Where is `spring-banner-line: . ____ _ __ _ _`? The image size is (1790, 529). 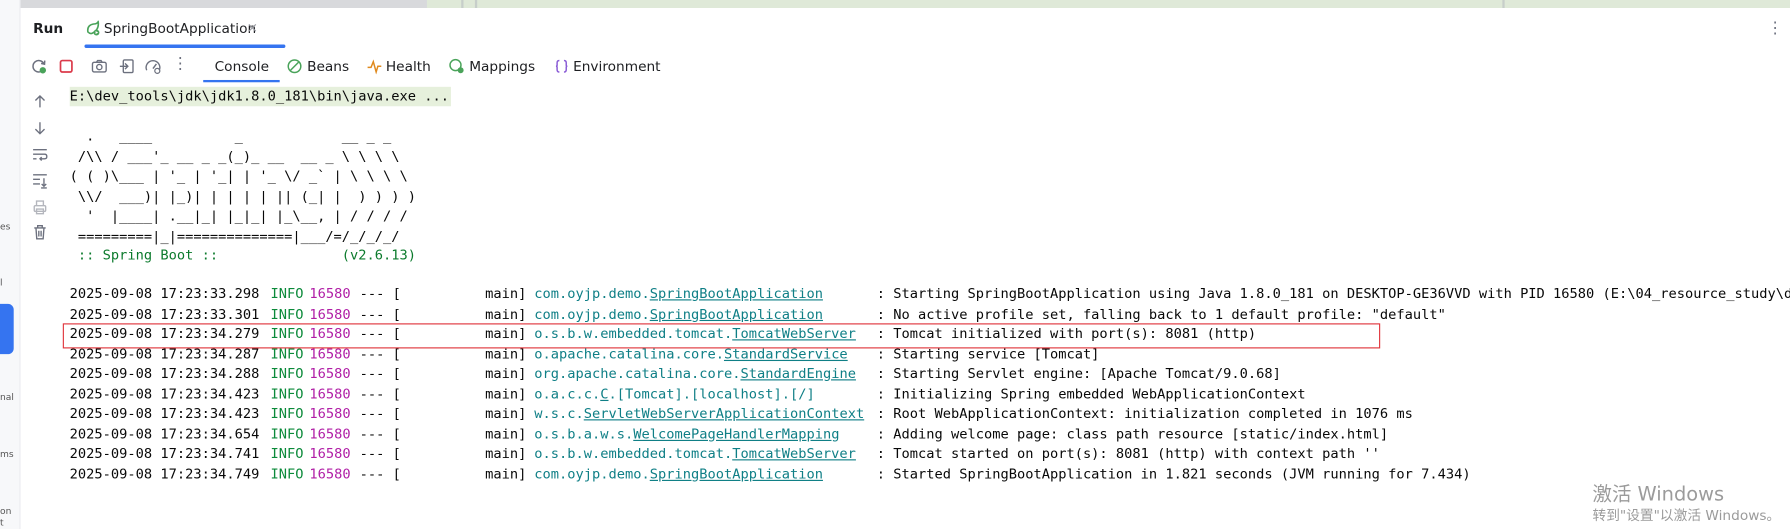
spring-banner-line: . ____ _ __ _ _ is located at coordinates (230, 135).